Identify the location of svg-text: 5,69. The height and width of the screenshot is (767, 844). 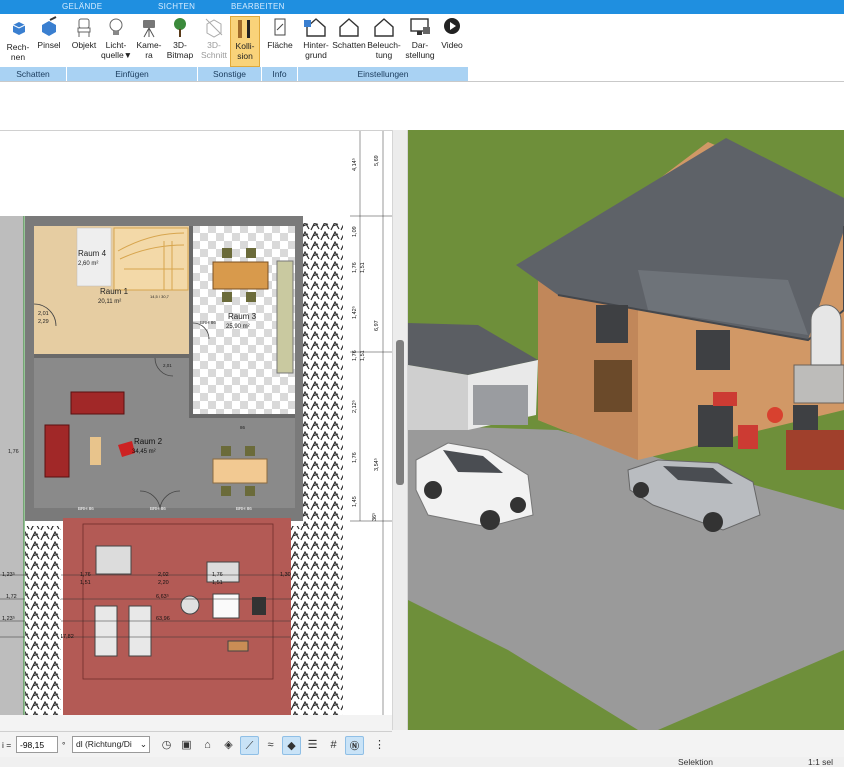
(377, 160).